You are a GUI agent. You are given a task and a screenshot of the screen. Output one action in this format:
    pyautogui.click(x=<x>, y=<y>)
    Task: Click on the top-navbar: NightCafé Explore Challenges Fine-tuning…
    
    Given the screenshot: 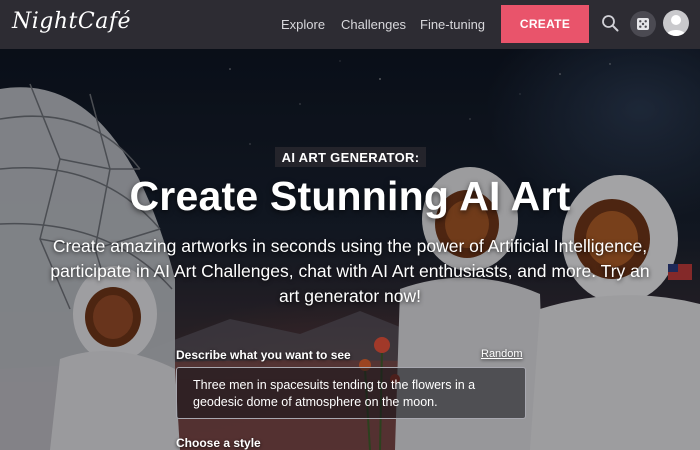 What is the action you would take?
    pyautogui.click(x=350, y=24)
    